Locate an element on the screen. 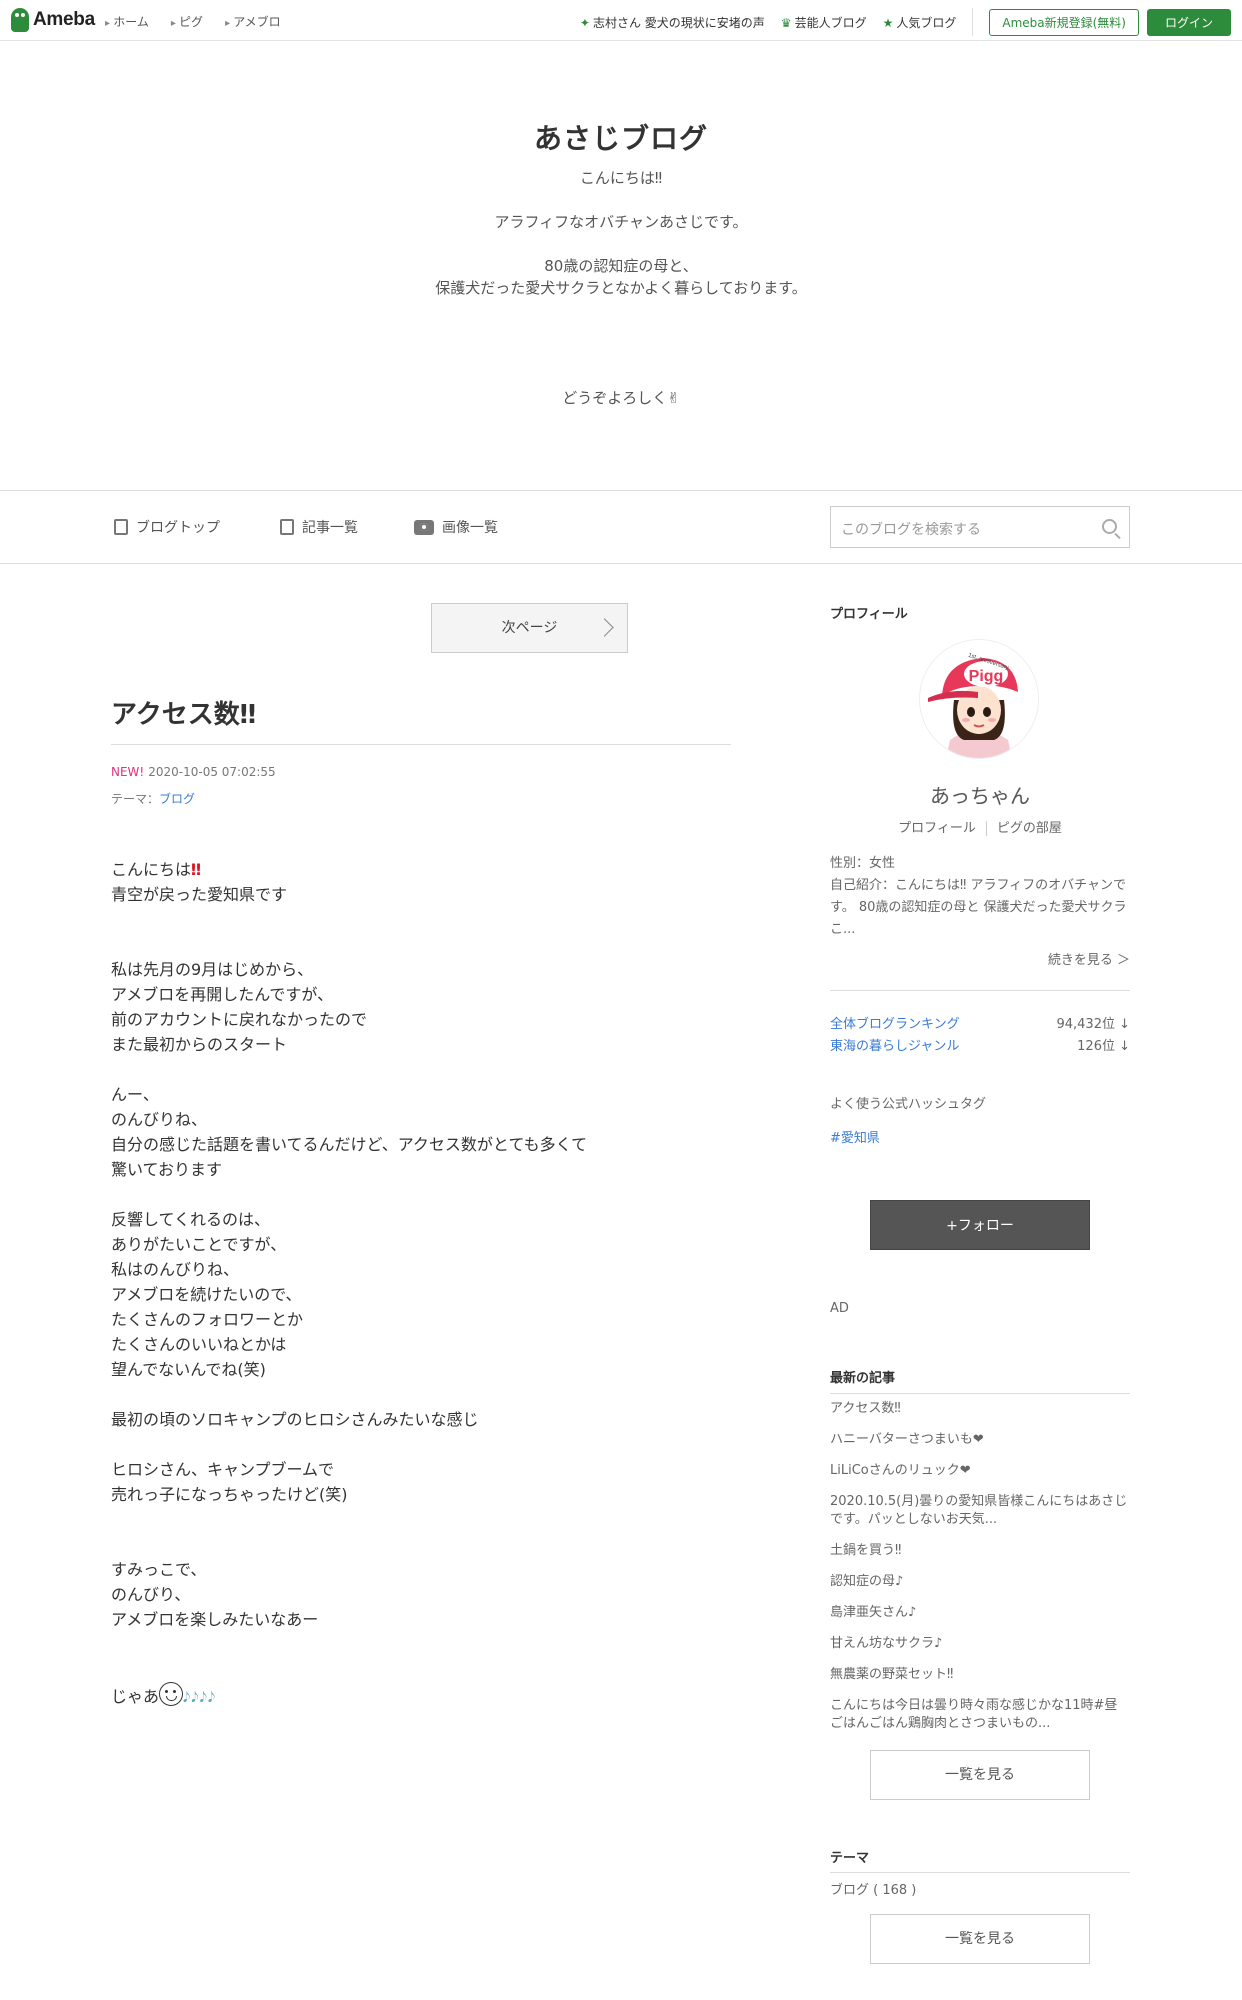  body-line: 私はのんびりね、 is located at coordinates (175, 1269).